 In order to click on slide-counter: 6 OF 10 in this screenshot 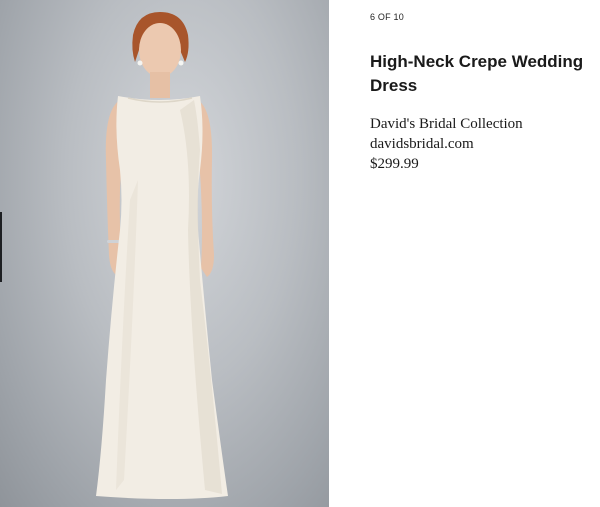, I will do `click(387, 17)`.